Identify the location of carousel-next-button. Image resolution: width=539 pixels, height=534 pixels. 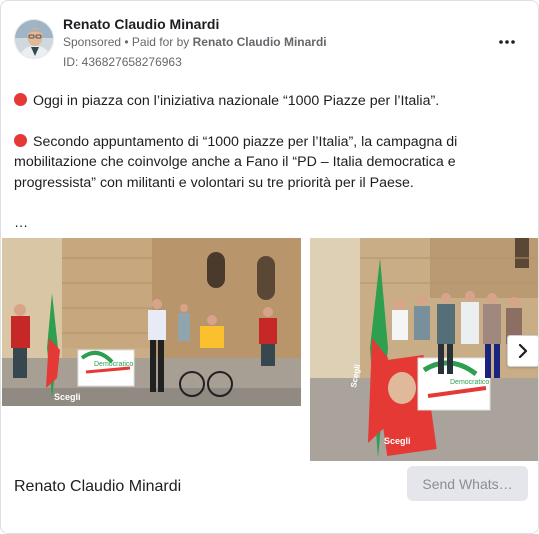
(522, 351).